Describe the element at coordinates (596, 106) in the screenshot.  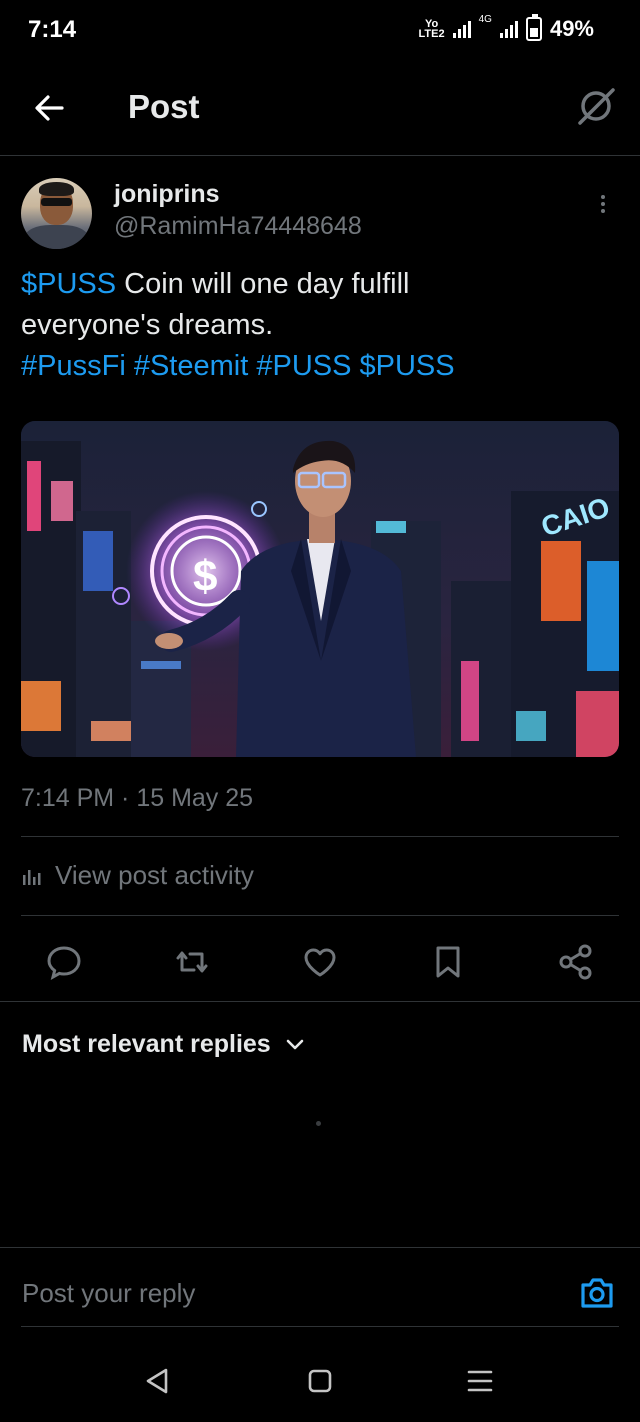
I see `grok-icon` at that location.